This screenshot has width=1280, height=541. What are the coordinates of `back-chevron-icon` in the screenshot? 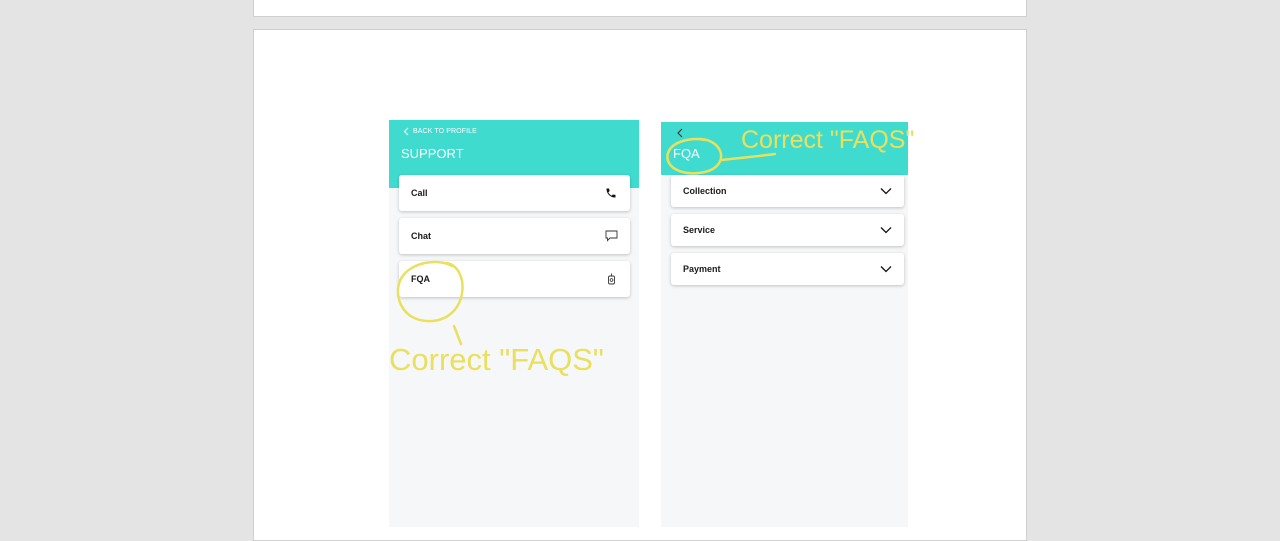 It's located at (680, 133).